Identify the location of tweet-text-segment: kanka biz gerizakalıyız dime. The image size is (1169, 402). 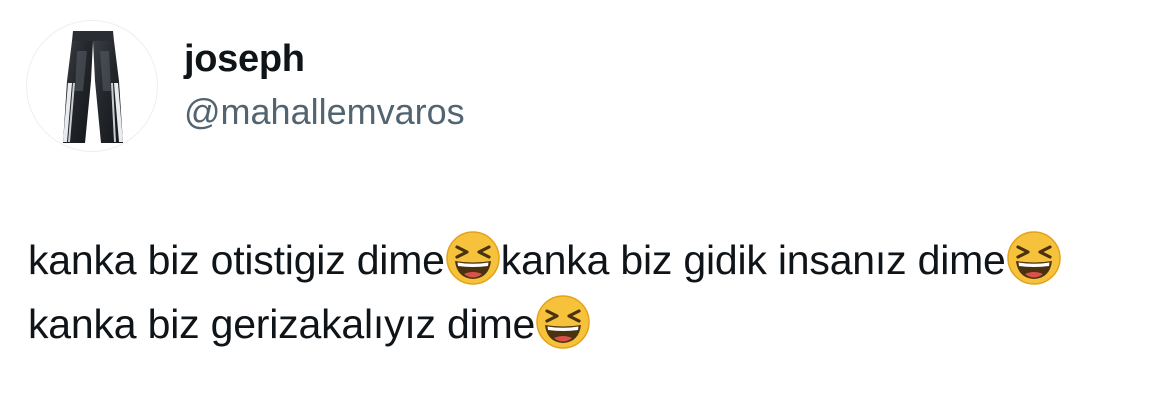
(282, 324).